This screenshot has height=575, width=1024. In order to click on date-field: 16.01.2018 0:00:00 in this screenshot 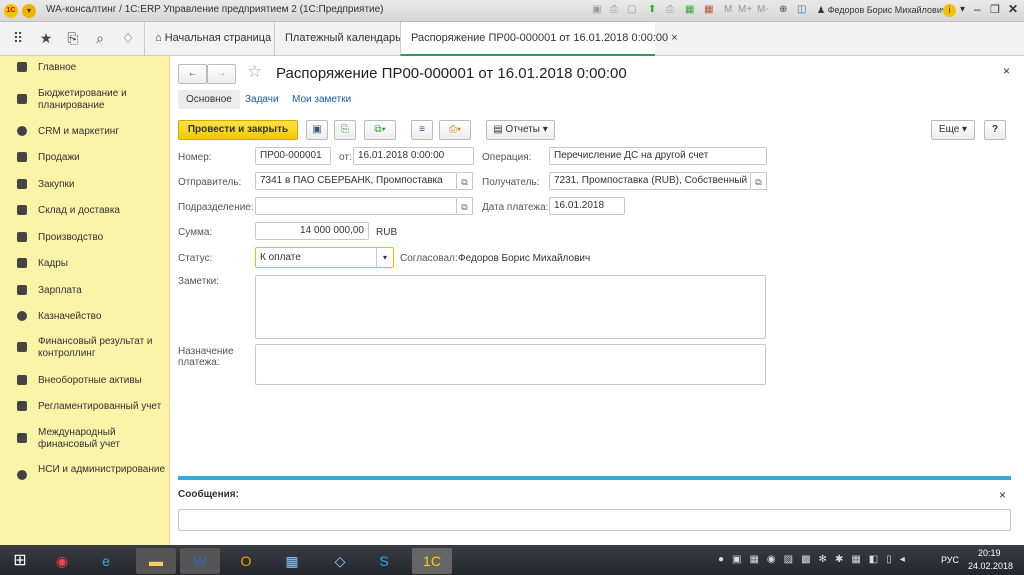, I will do `click(413, 156)`.